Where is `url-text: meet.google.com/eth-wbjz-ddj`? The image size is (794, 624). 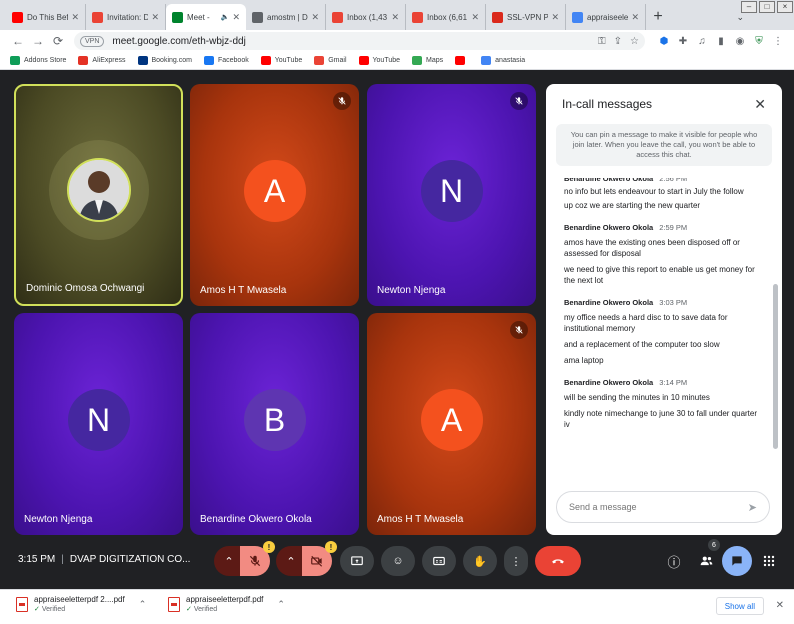
url-text: meet.google.com/eth-wbjz-ddj is located at coordinates (351, 41).